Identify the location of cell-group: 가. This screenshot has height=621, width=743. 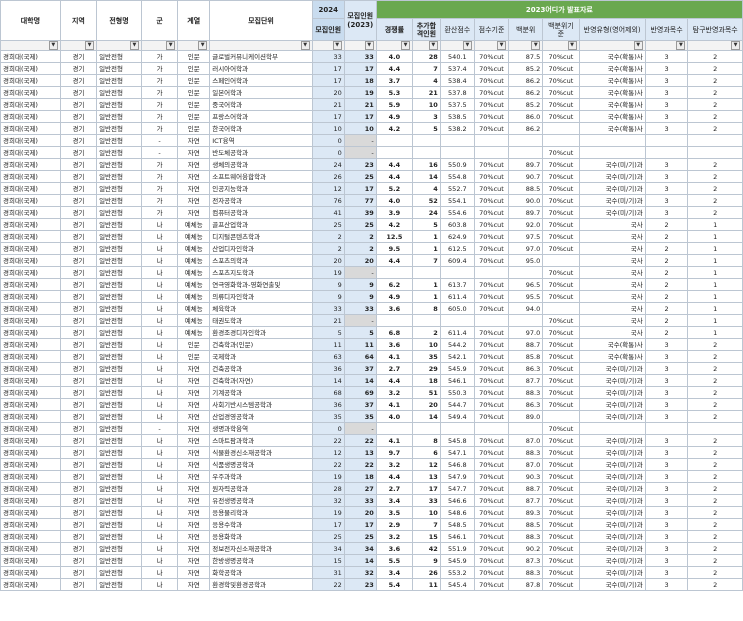
(159, 92).